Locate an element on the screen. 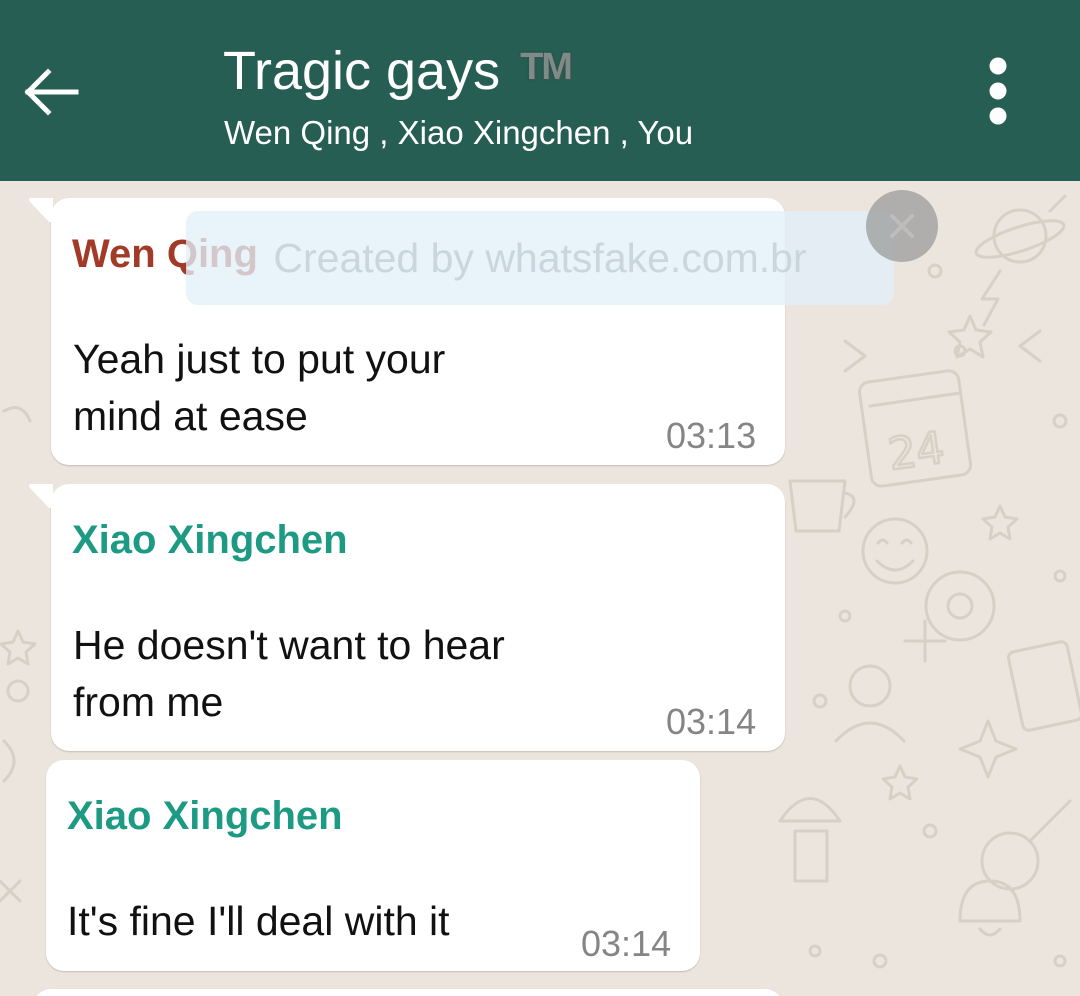 Image resolution: width=1080 pixels, height=996 pixels. message-bubble-partial is located at coordinates (408, 992).